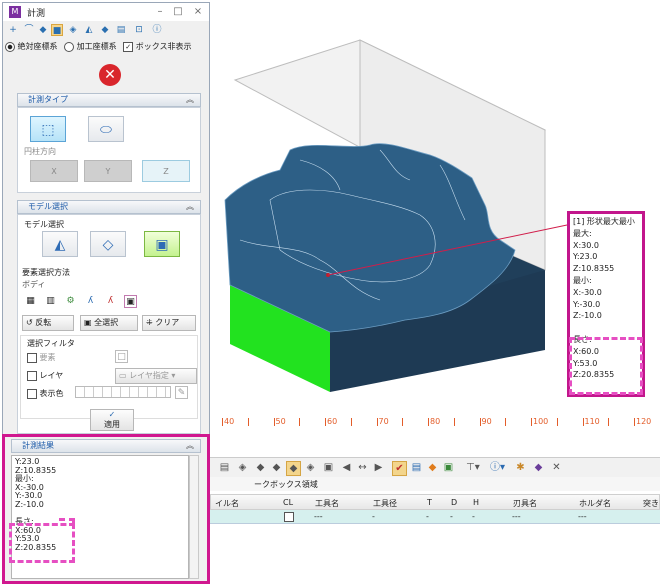  What do you see at coordinates (194, 517) in the screenshot?
I see `results-scrollbar` at bounding box center [194, 517].